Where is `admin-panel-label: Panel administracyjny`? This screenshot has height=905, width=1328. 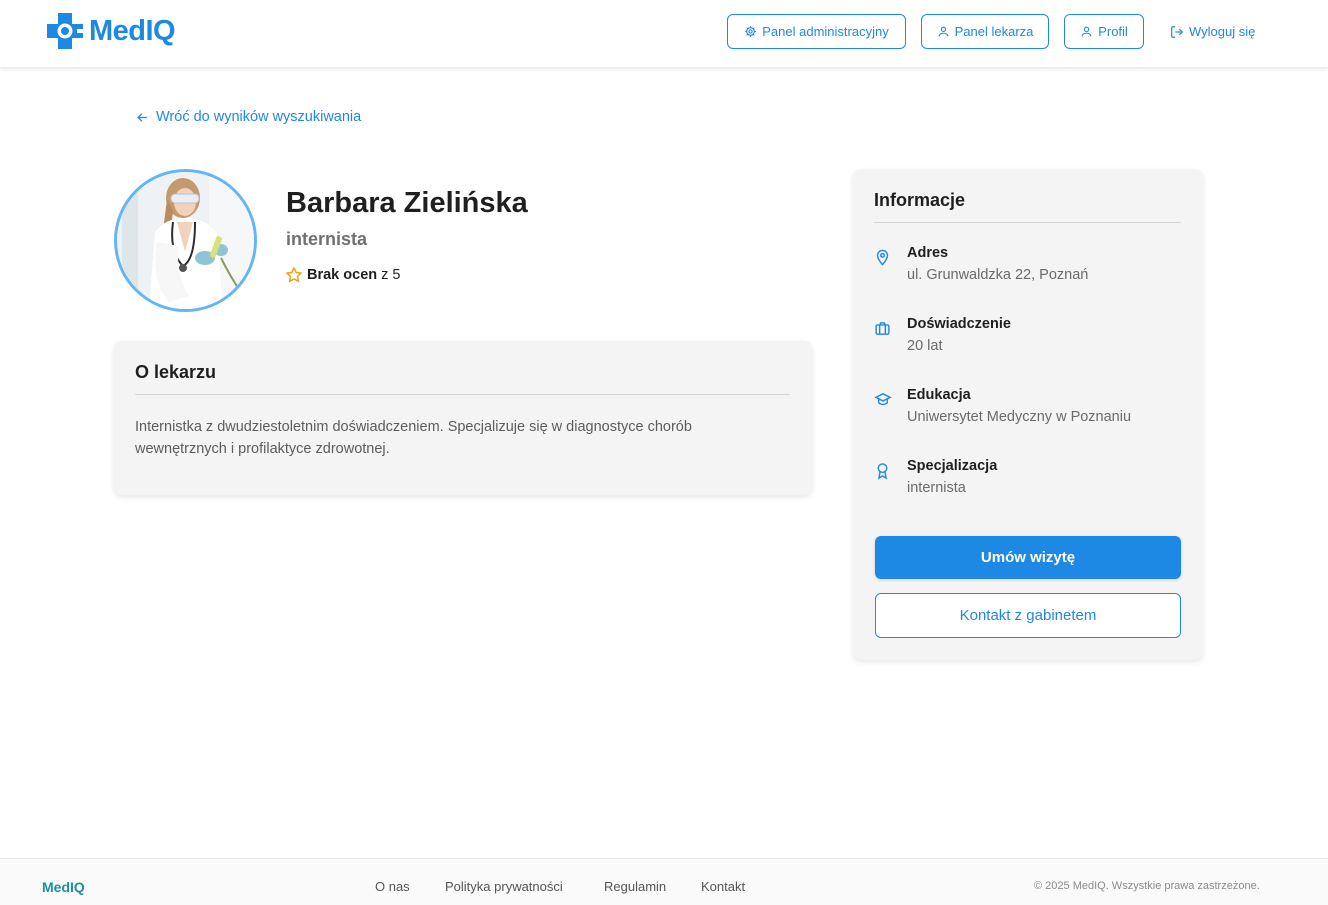
admin-panel-label: Panel administracyjny is located at coordinates (825, 31).